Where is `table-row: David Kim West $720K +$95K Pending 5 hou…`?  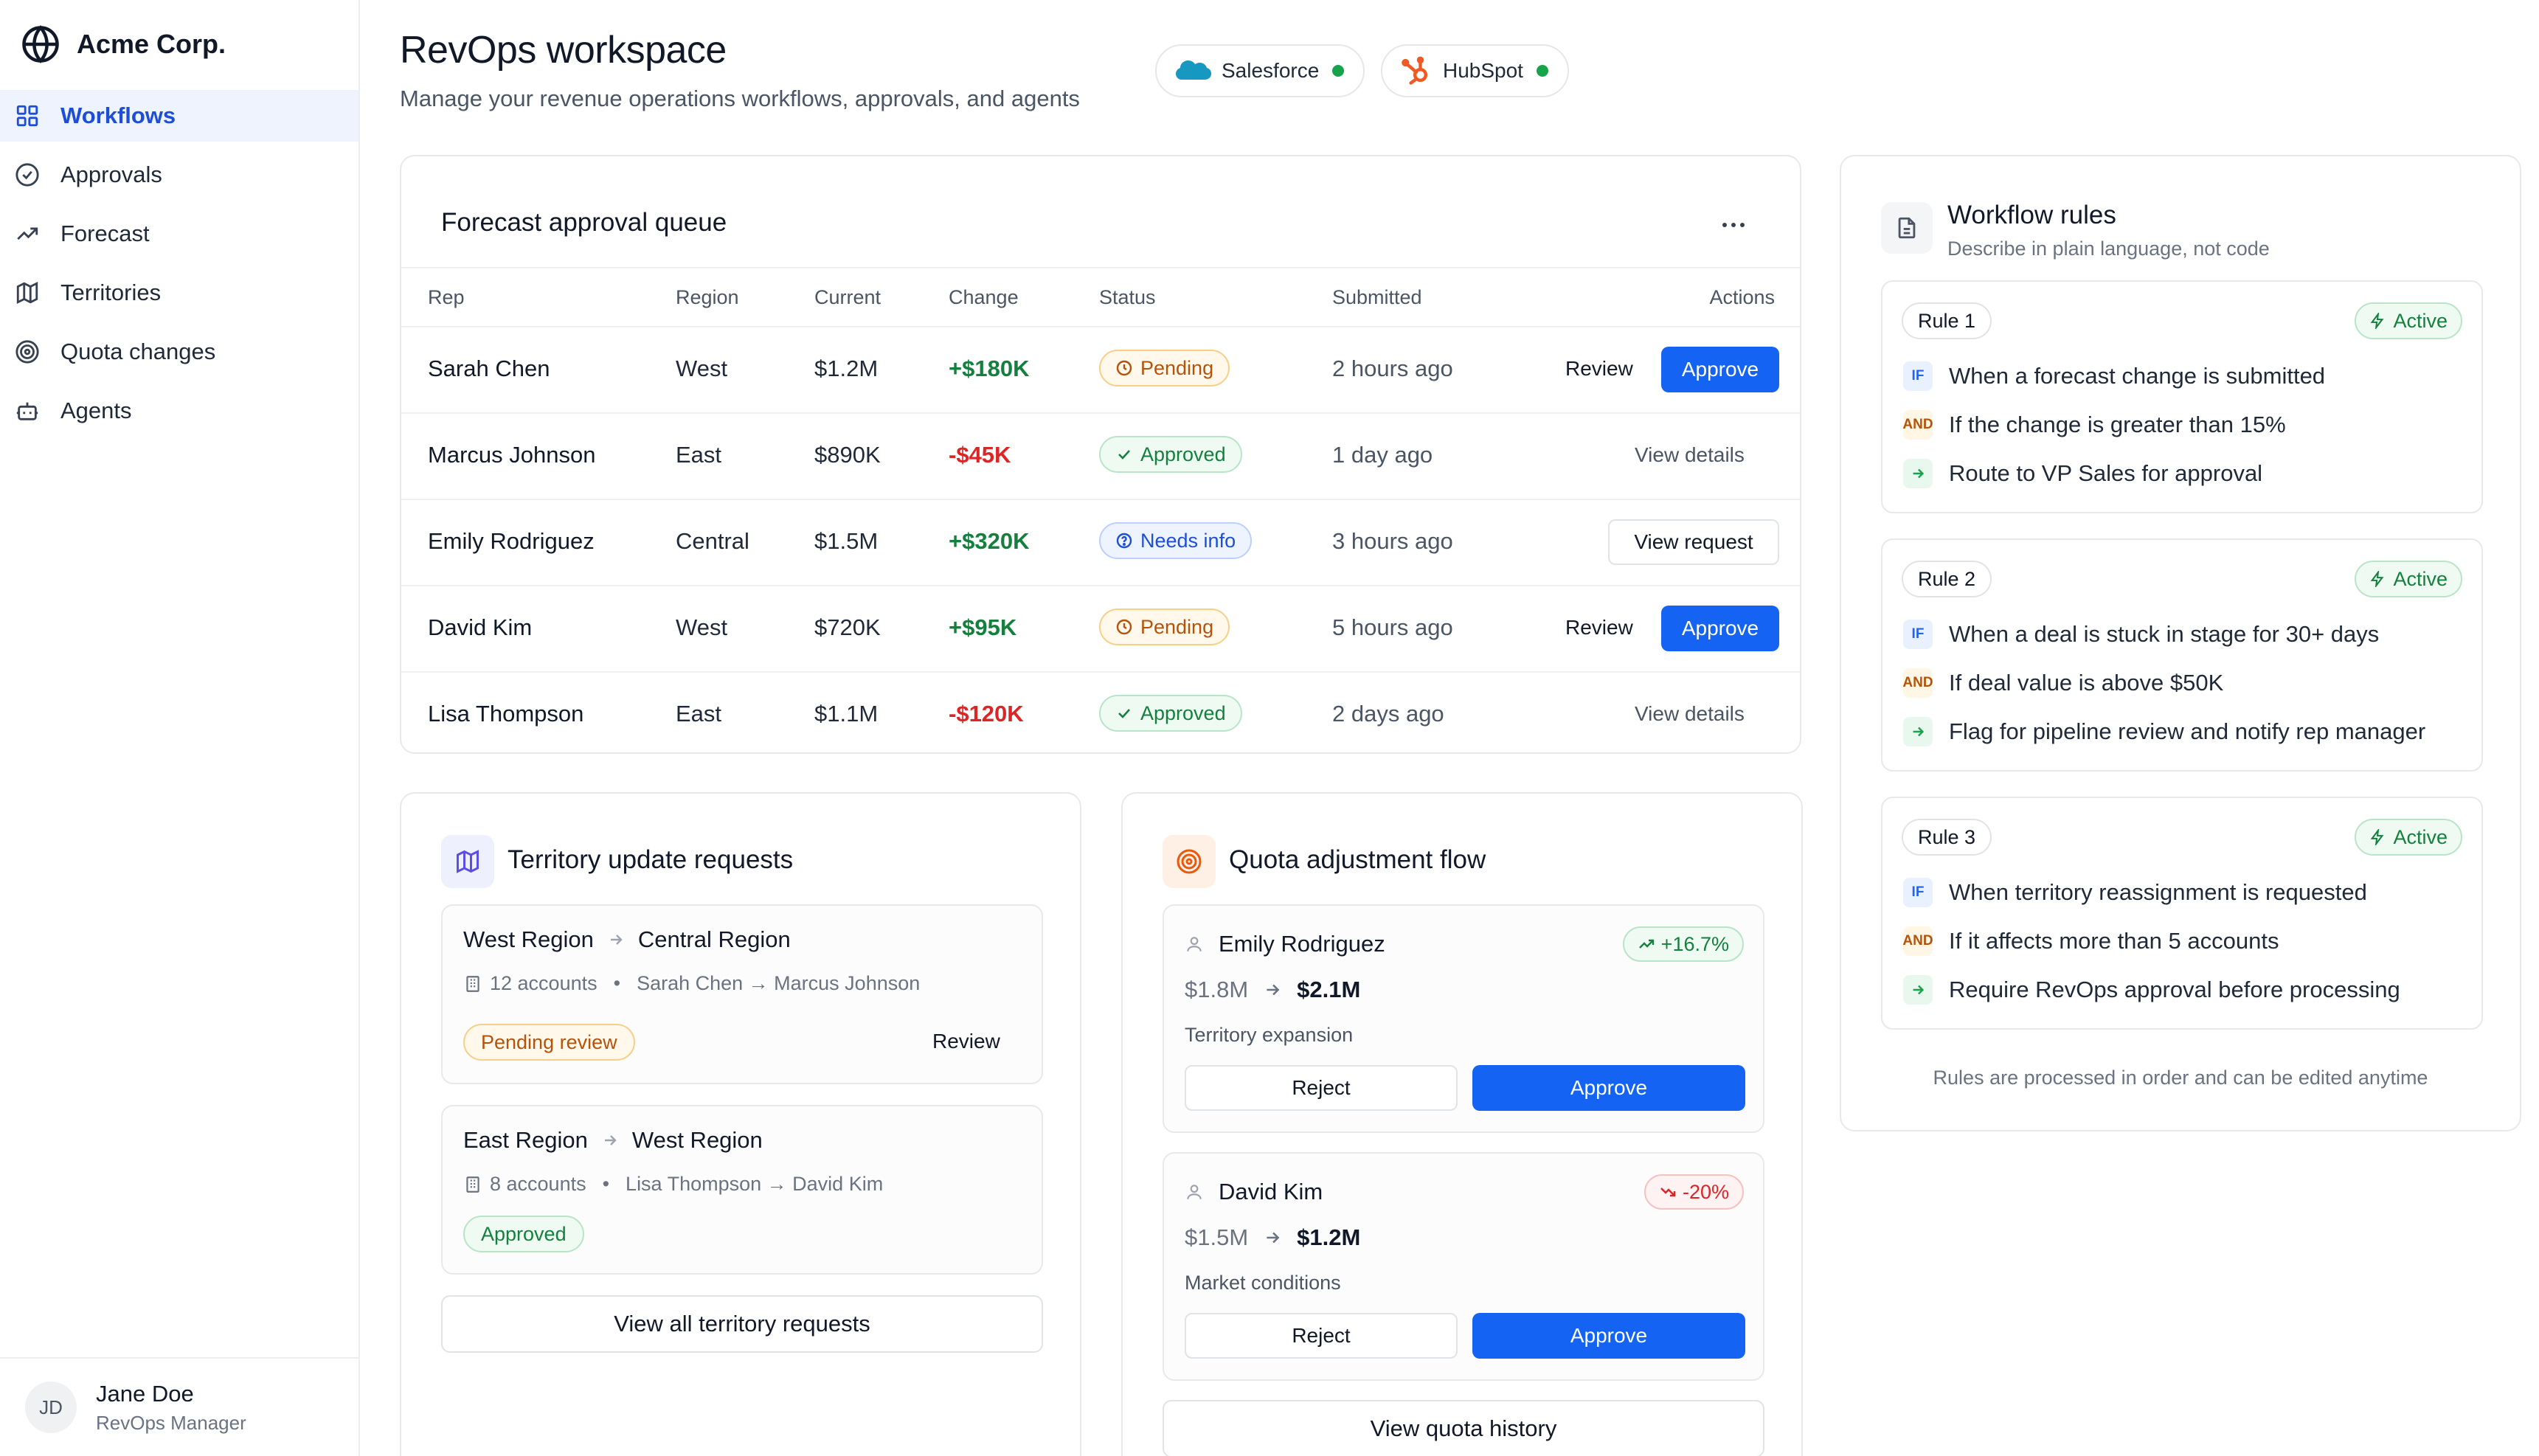 table-row: David Kim West $720K +$95K Pending 5 hou… is located at coordinates (1101, 629).